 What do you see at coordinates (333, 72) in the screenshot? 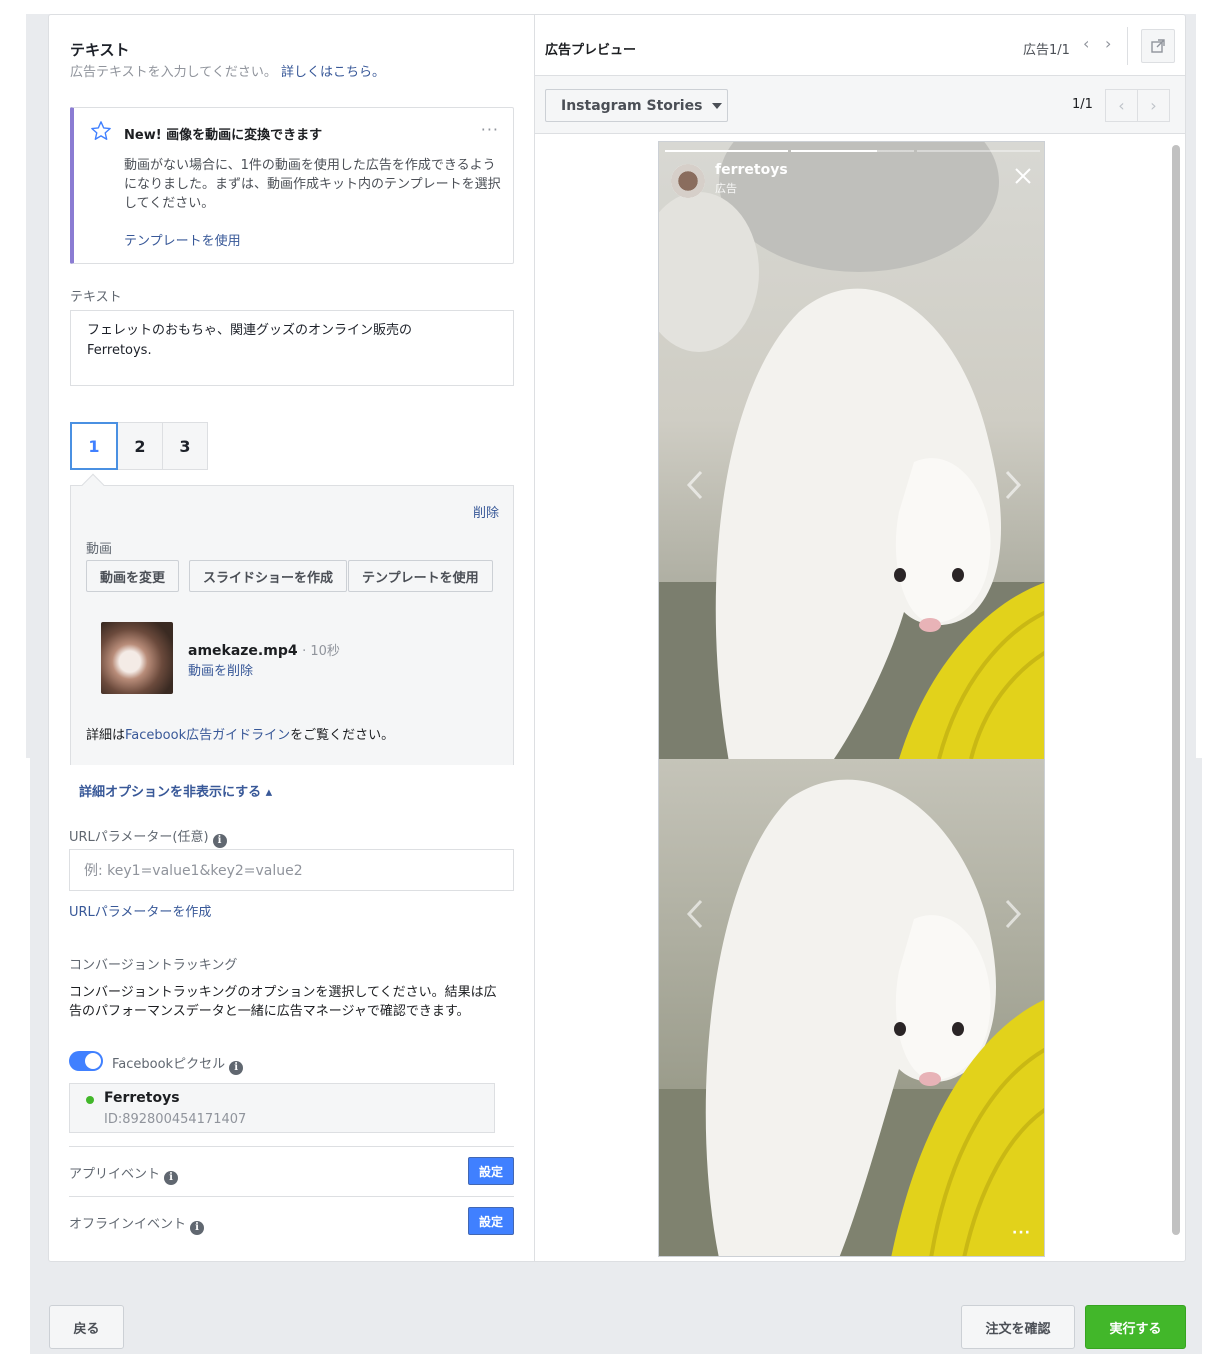
I see `learn-more-link: 詳しくはこちら。` at bounding box center [333, 72].